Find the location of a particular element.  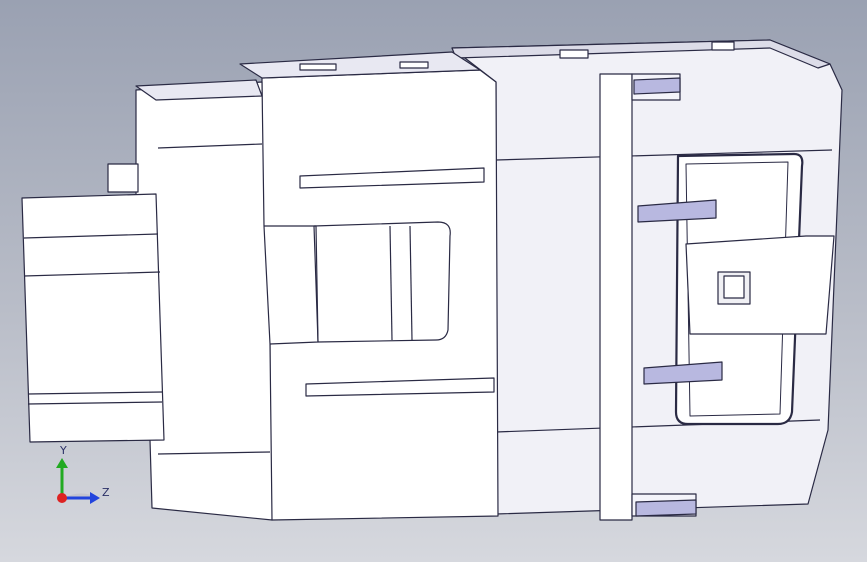

orientation-triad: Y Z is located at coordinates (83, 479).